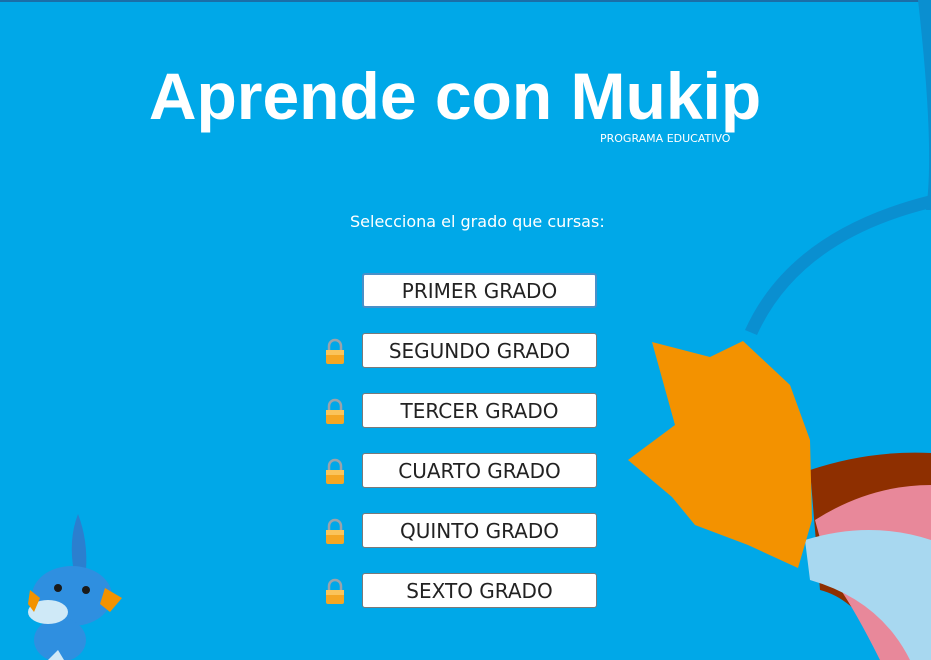  I want to click on grade-button-primer: PRIMER GRADO, so click(479, 290).